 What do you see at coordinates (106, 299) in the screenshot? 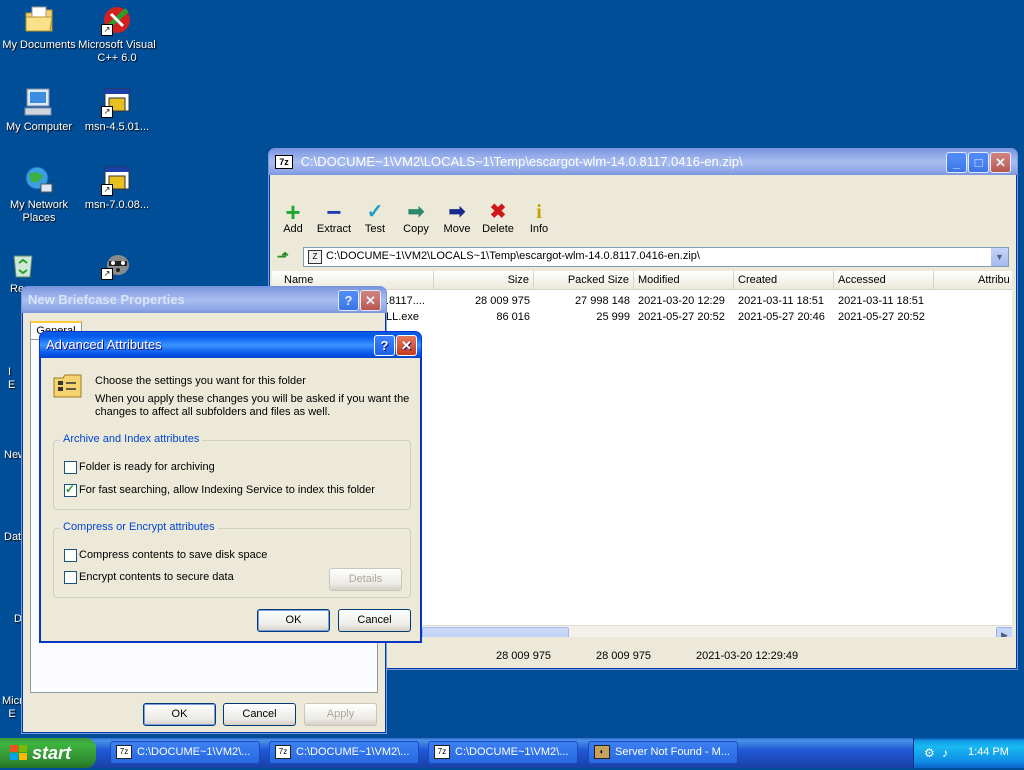
I see `dialog-title: New Briefcase Properties` at bounding box center [106, 299].